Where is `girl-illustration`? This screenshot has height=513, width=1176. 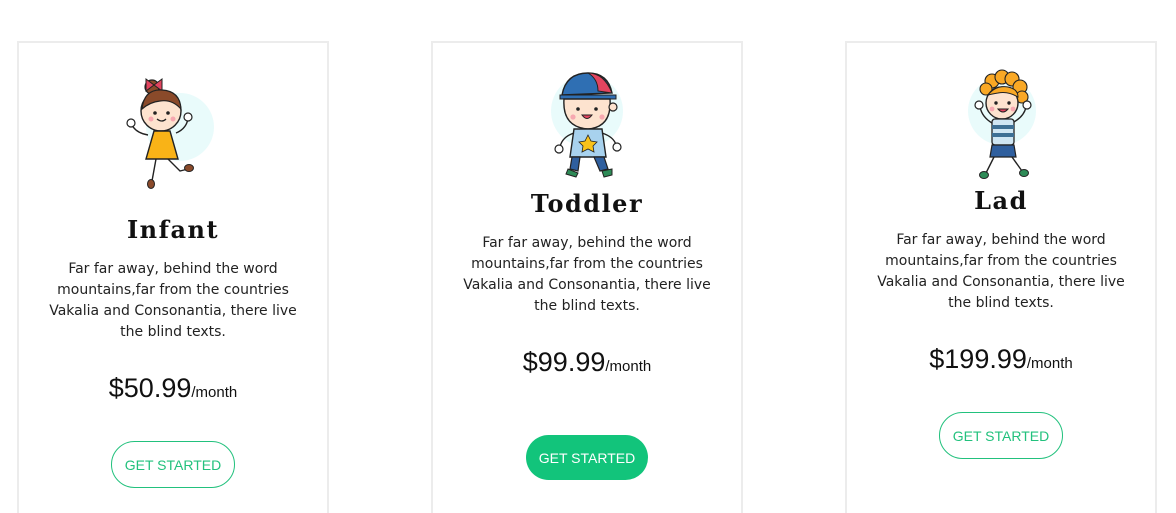
girl-illustration is located at coordinates (173, 130).